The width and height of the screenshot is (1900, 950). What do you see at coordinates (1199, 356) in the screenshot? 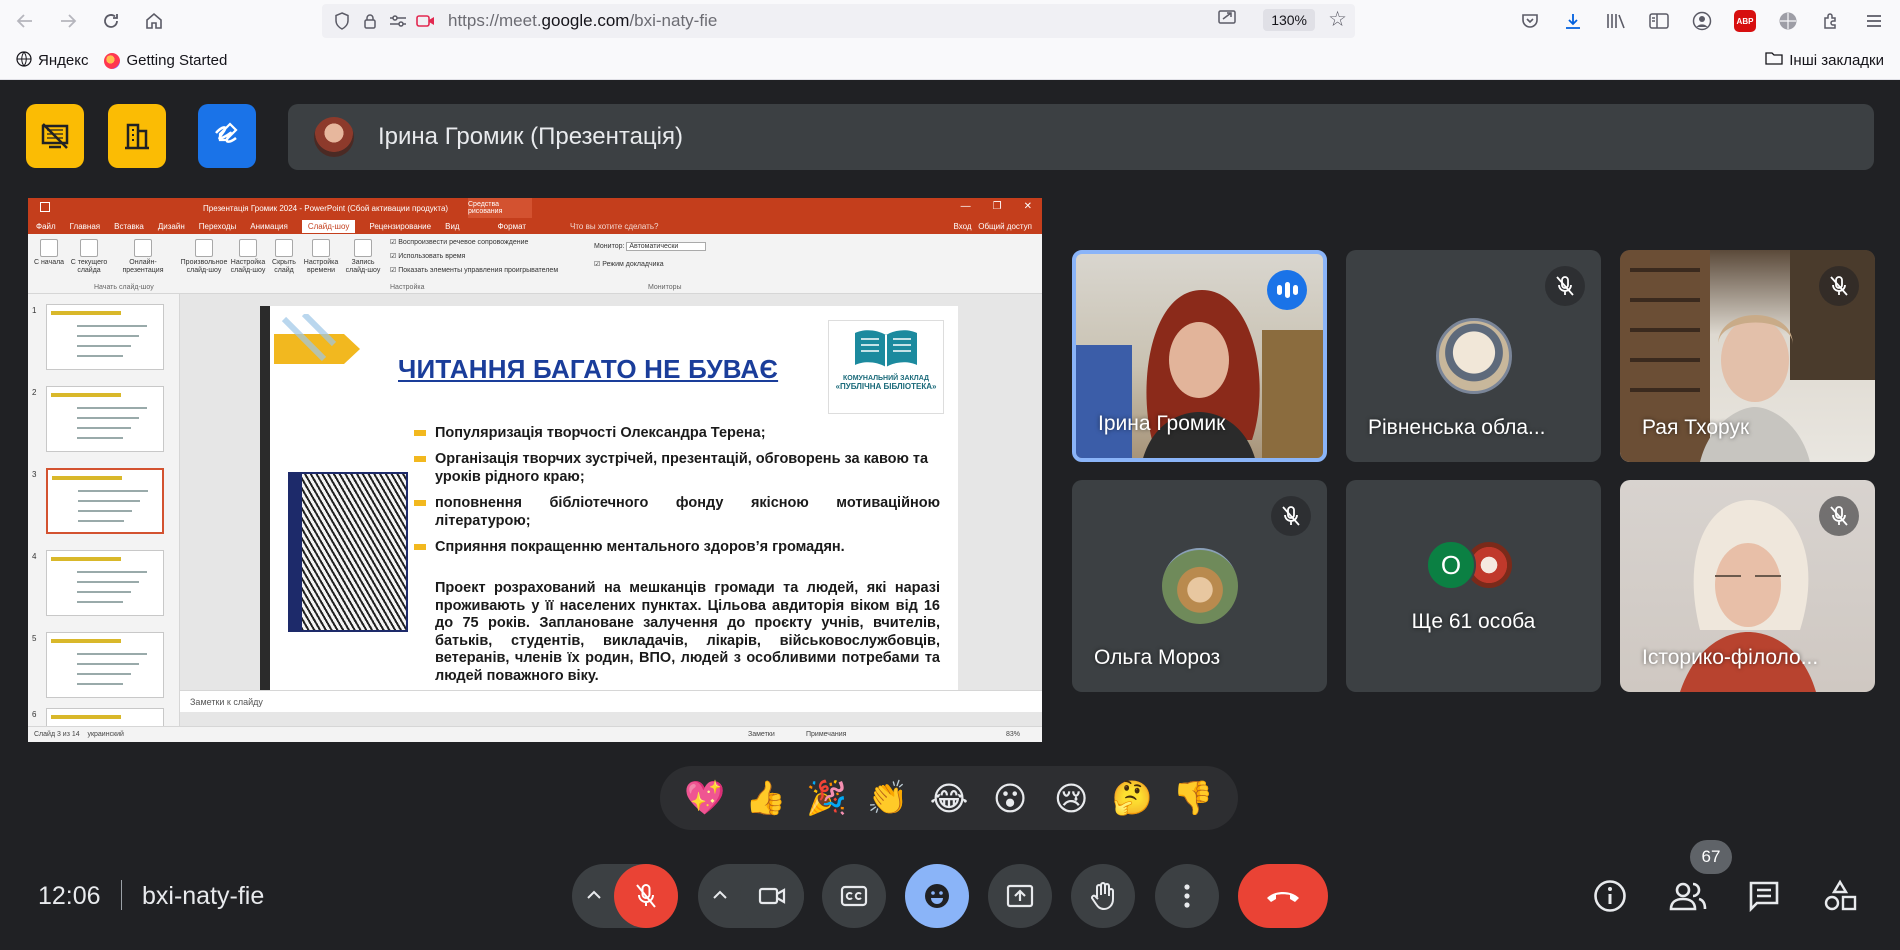
I see `participant-tile: Ірина Громик` at bounding box center [1199, 356].